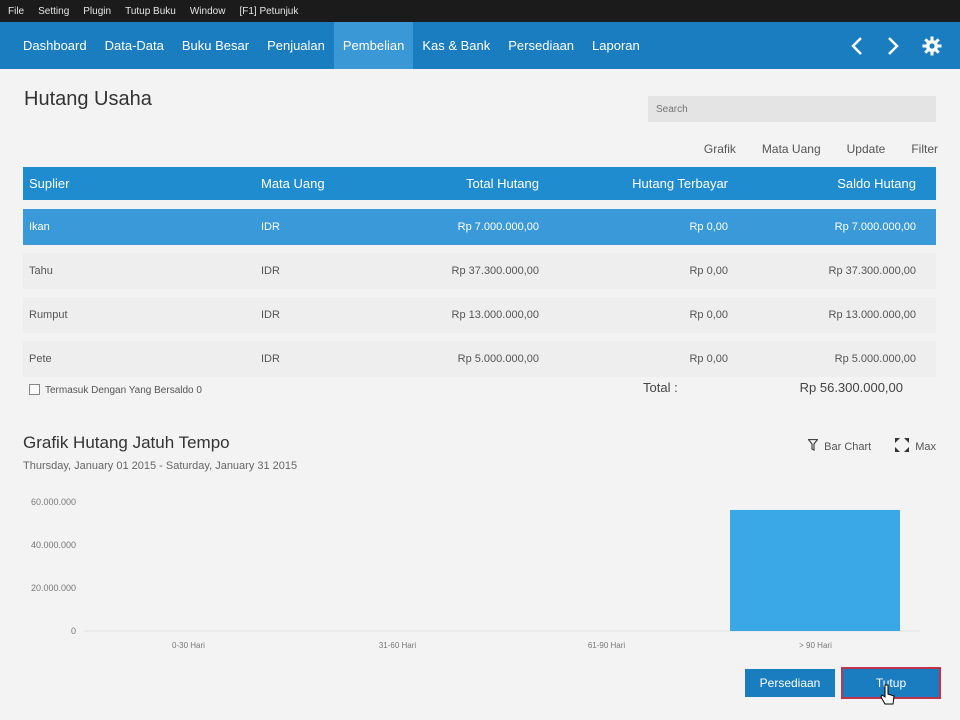 The image size is (960, 720). I want to click on y-tick-label: 60.000.000, so click(53, 502).